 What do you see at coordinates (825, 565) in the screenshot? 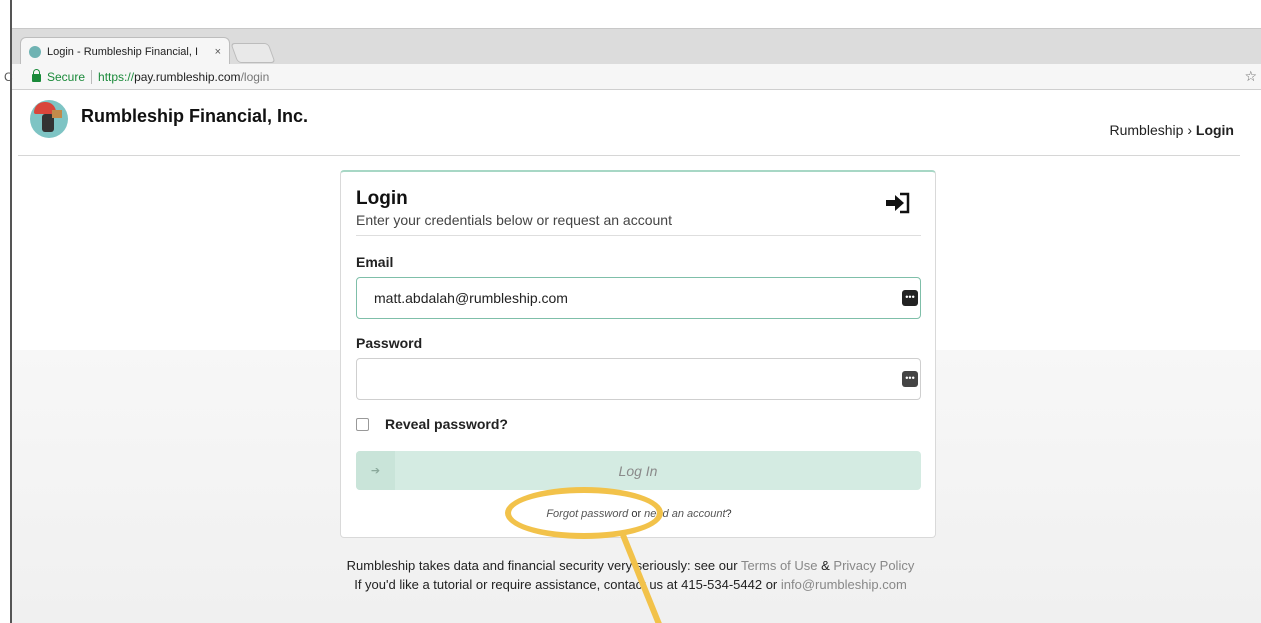
I see `amp-text: &` at bounding box center [825, 565].